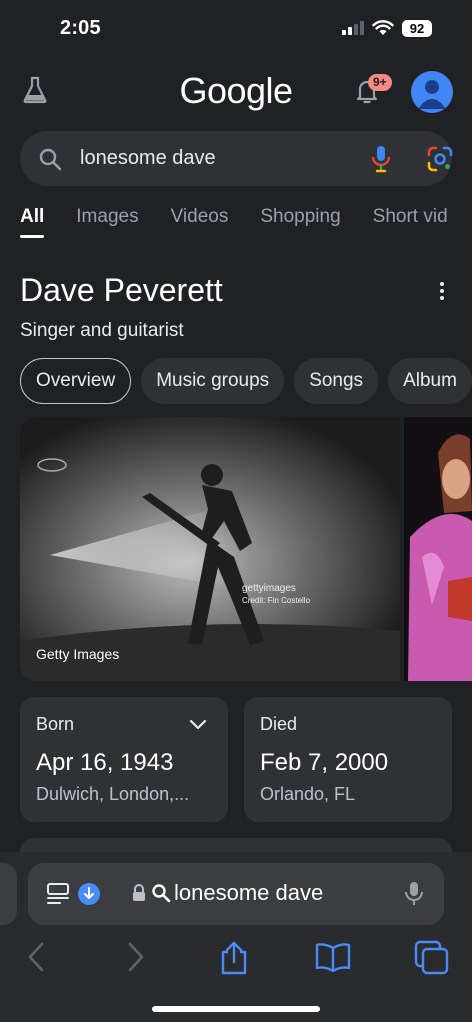 The image size is (472, 1022). What do you see at coordinates (200, 217) in the screenshot?
I see `tab-videos: Videos` at bounding box center [200, 217].